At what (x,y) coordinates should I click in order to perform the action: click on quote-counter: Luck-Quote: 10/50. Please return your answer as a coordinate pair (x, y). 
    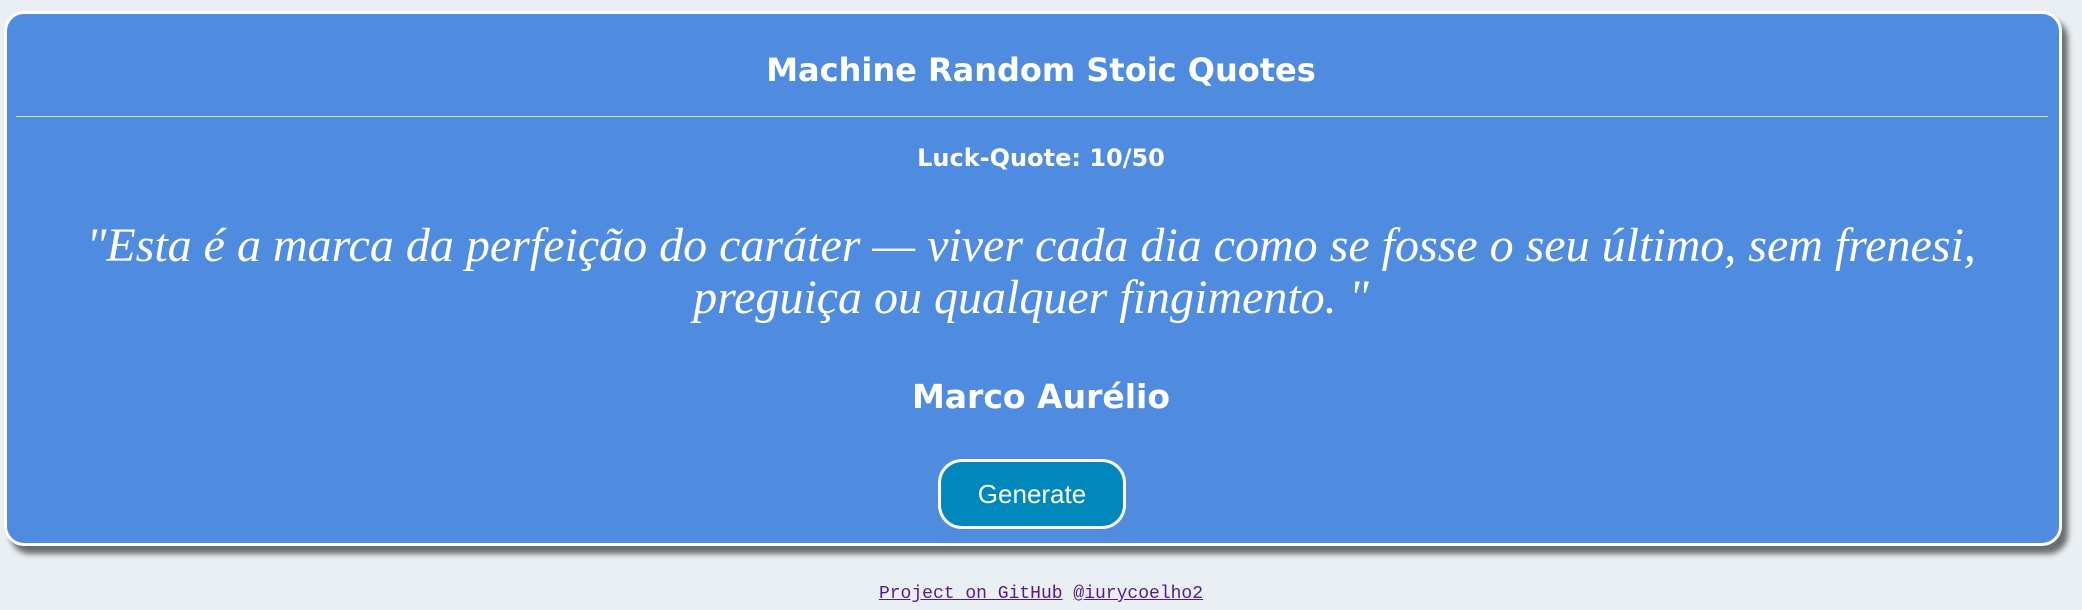
    Looking at the image, I should click on (1041, 158).